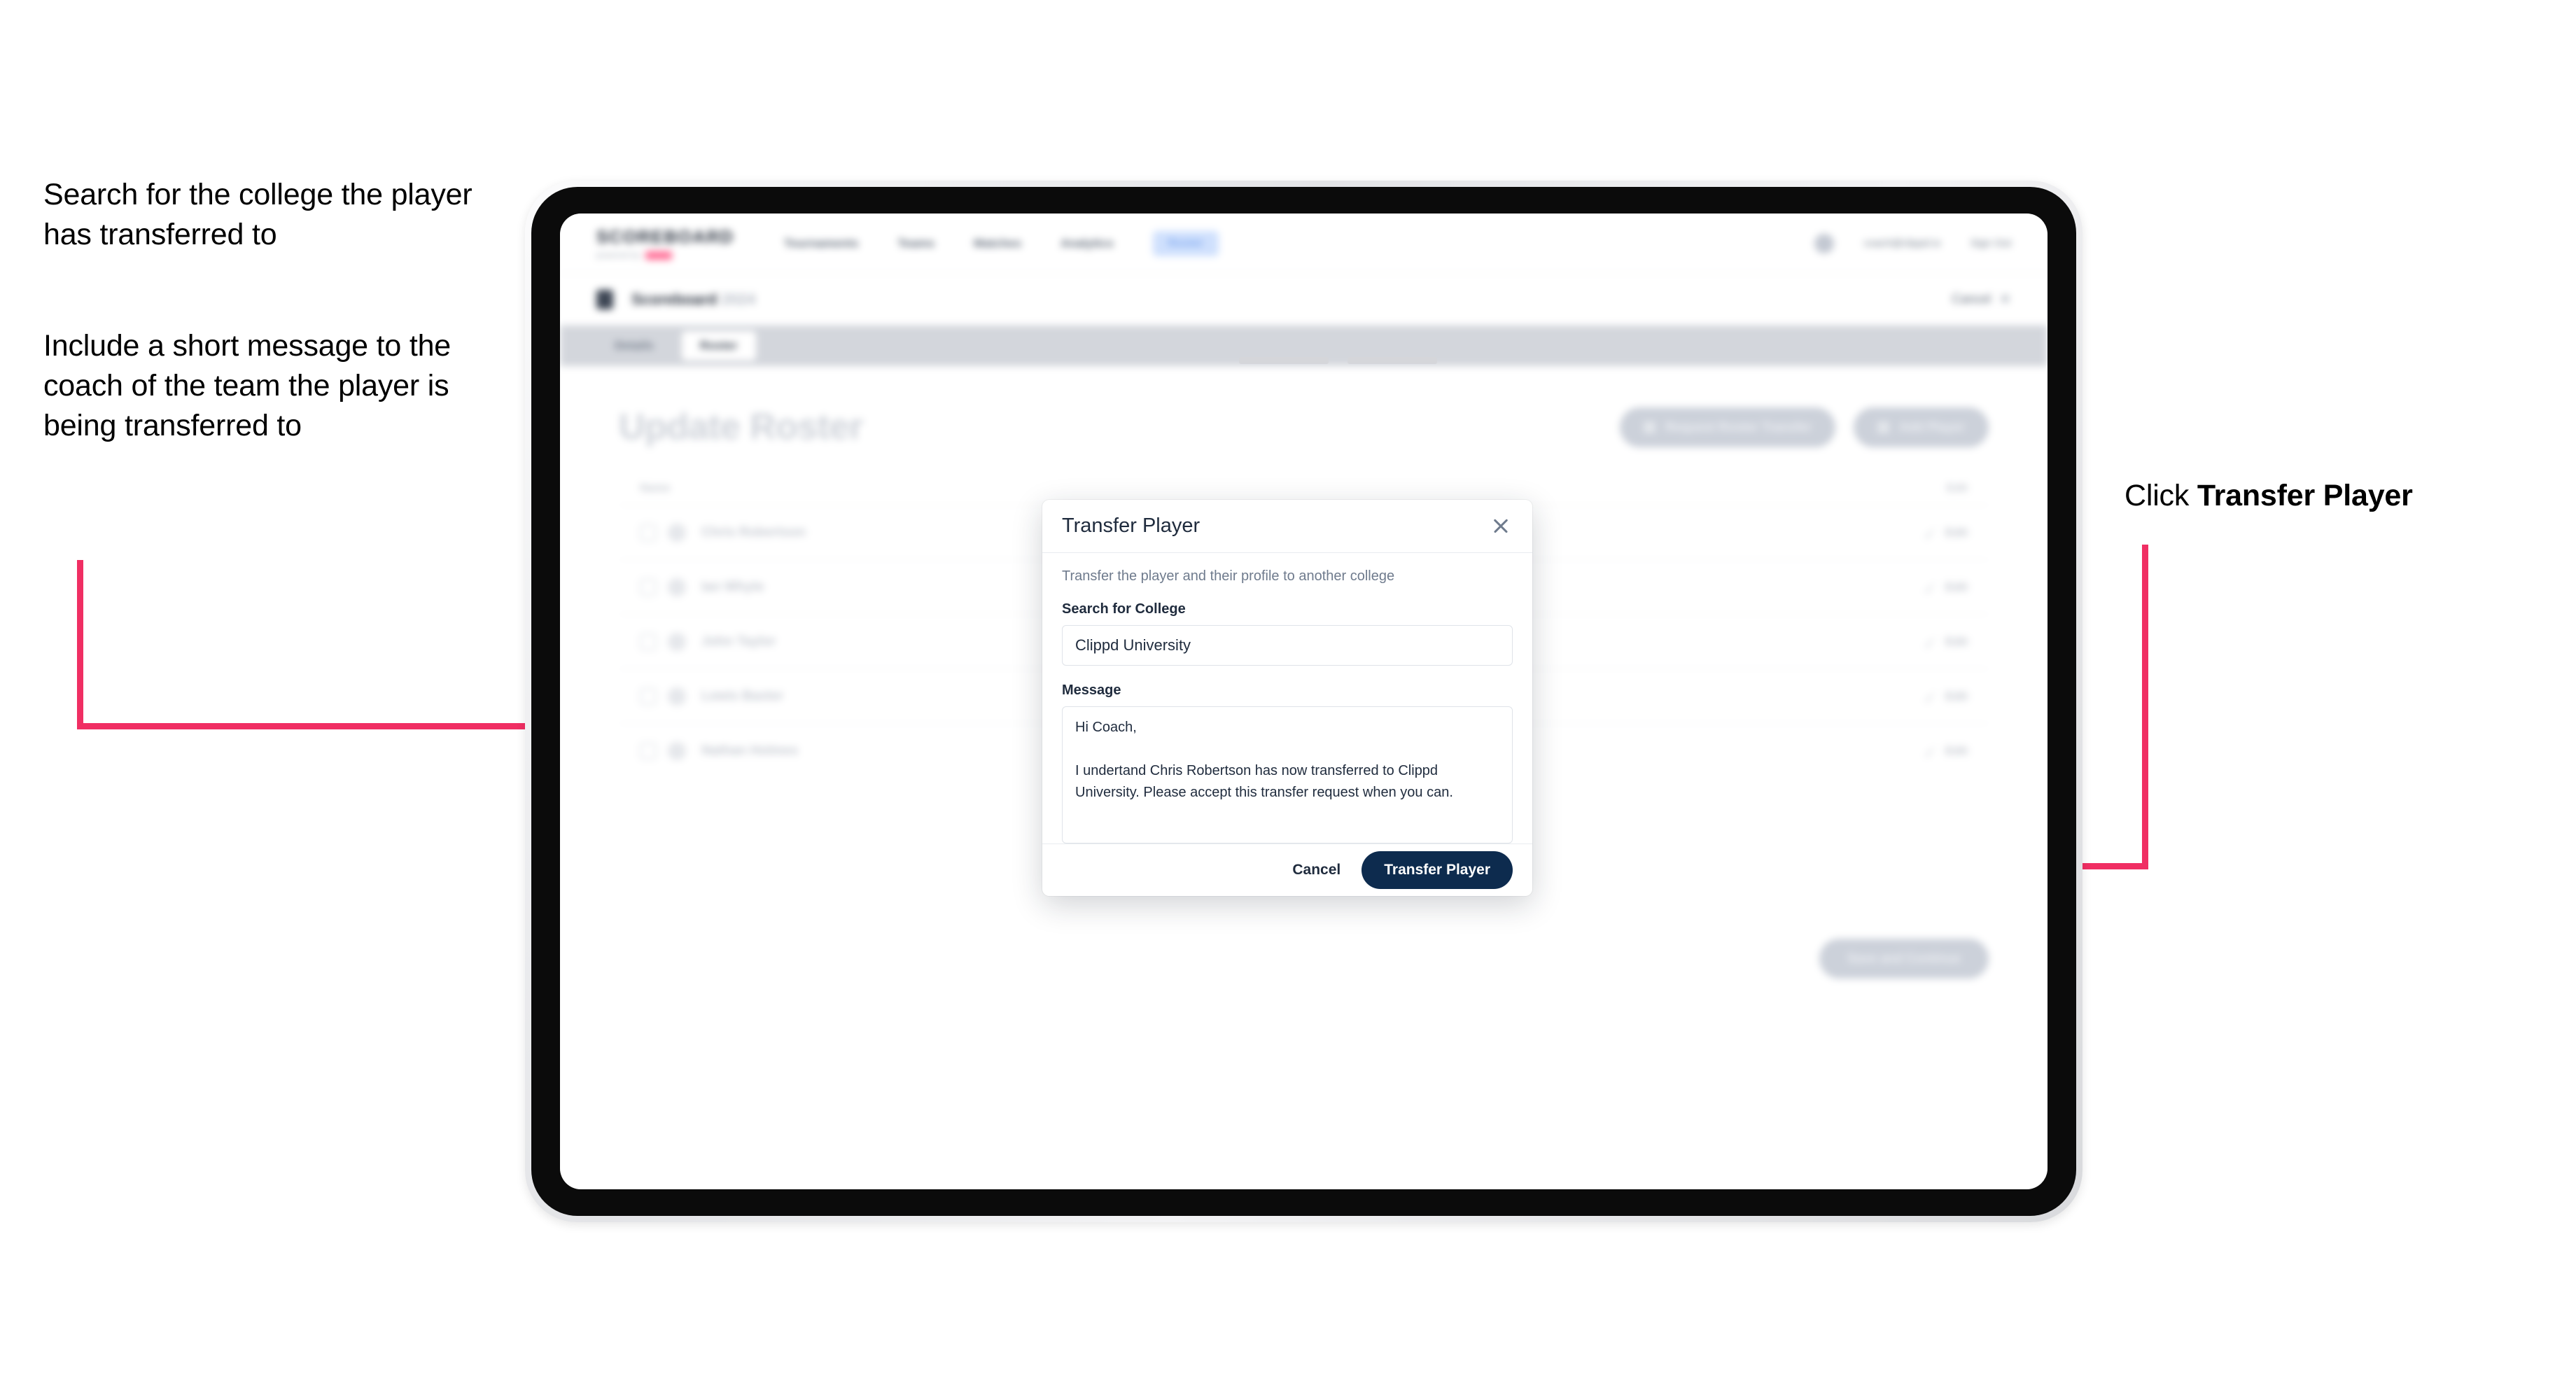  Describe the element at coordinates (1131, 525) in the screenshot. I see `dialog-title: Transfer Player` at that location.